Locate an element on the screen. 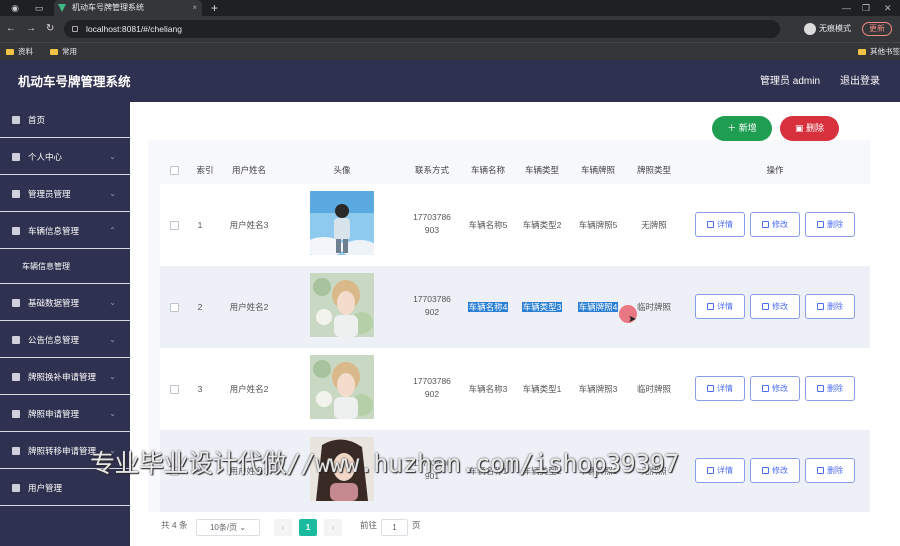 The height and width of the screenshot is (546, 900). column-header-index: 索引 is located at coordinates (205, 170).